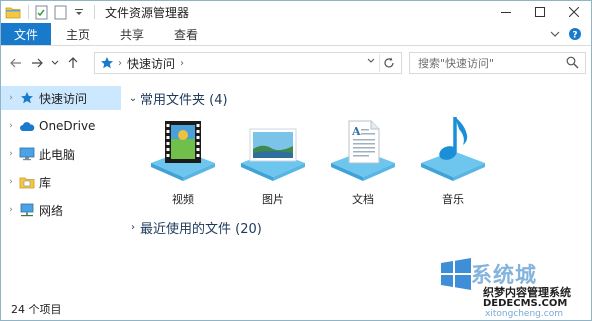  I want to click on title-bar: 文件资源管理器, so click(296, 12).